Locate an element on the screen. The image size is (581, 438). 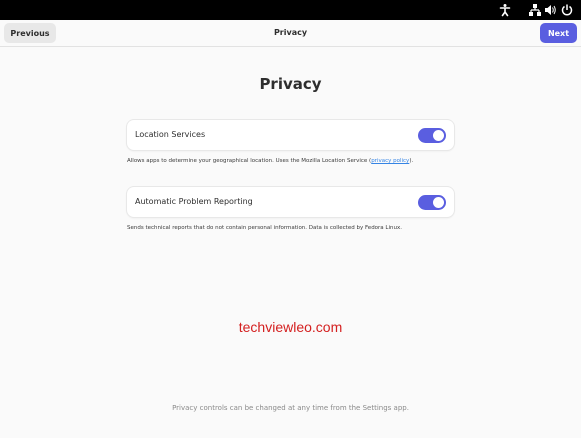
problem-reporting-row: Automatic Problem Reporting is located at coordinates (290, 202).